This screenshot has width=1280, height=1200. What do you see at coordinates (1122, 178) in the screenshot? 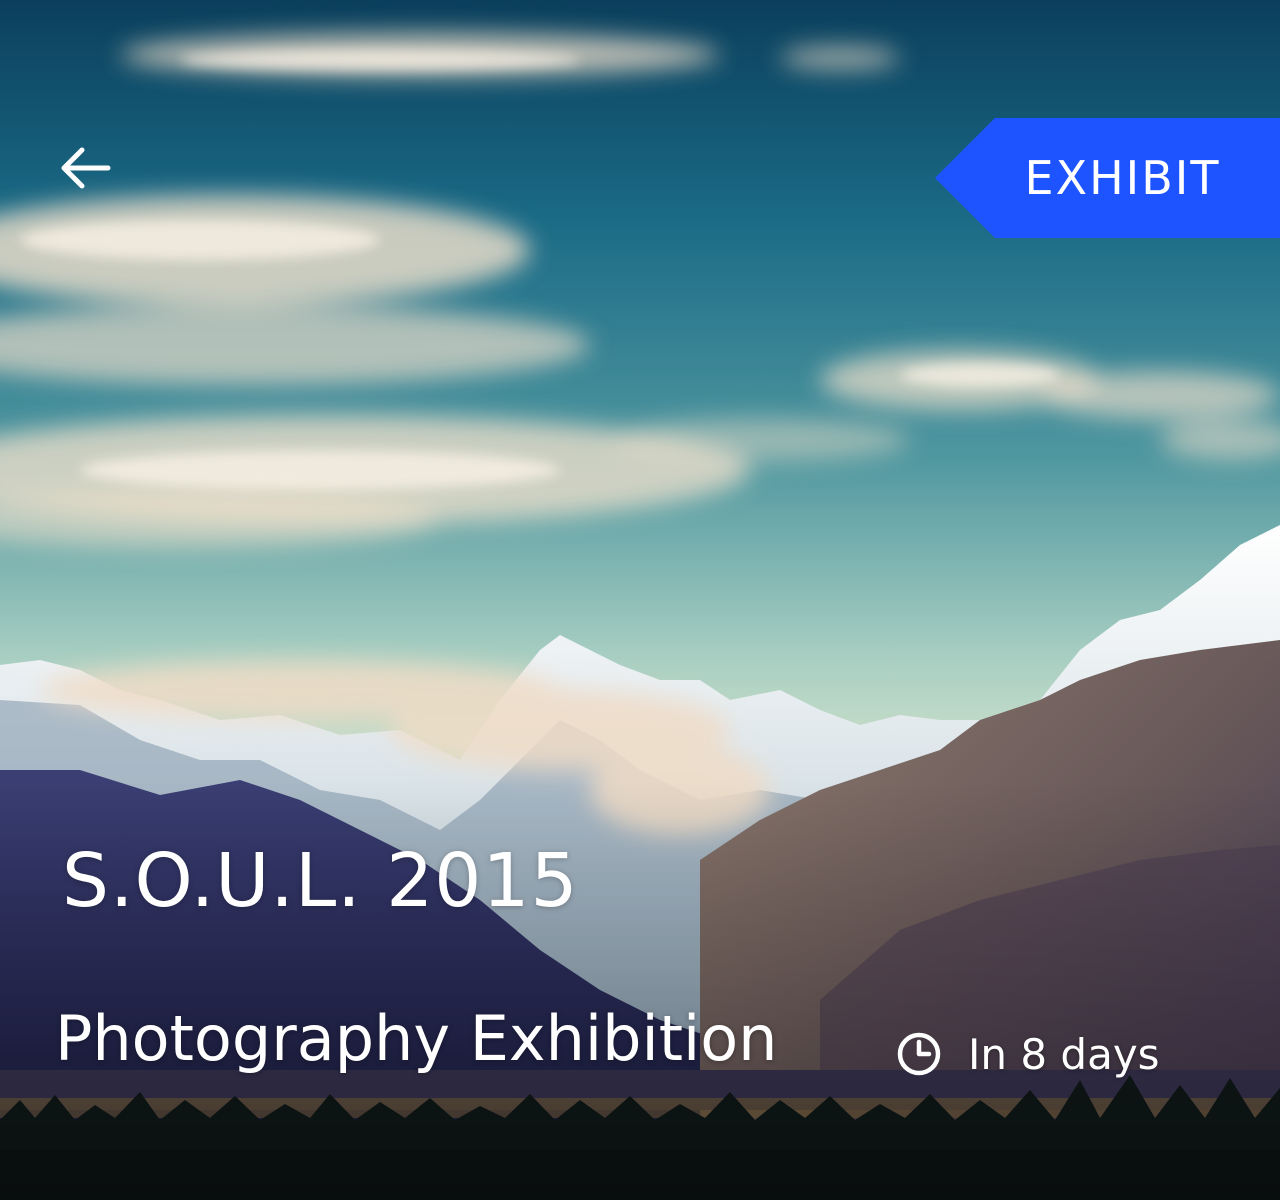
I see `exhibit-tag-label: EXHIBIT` at bounding box center [1122, 178].